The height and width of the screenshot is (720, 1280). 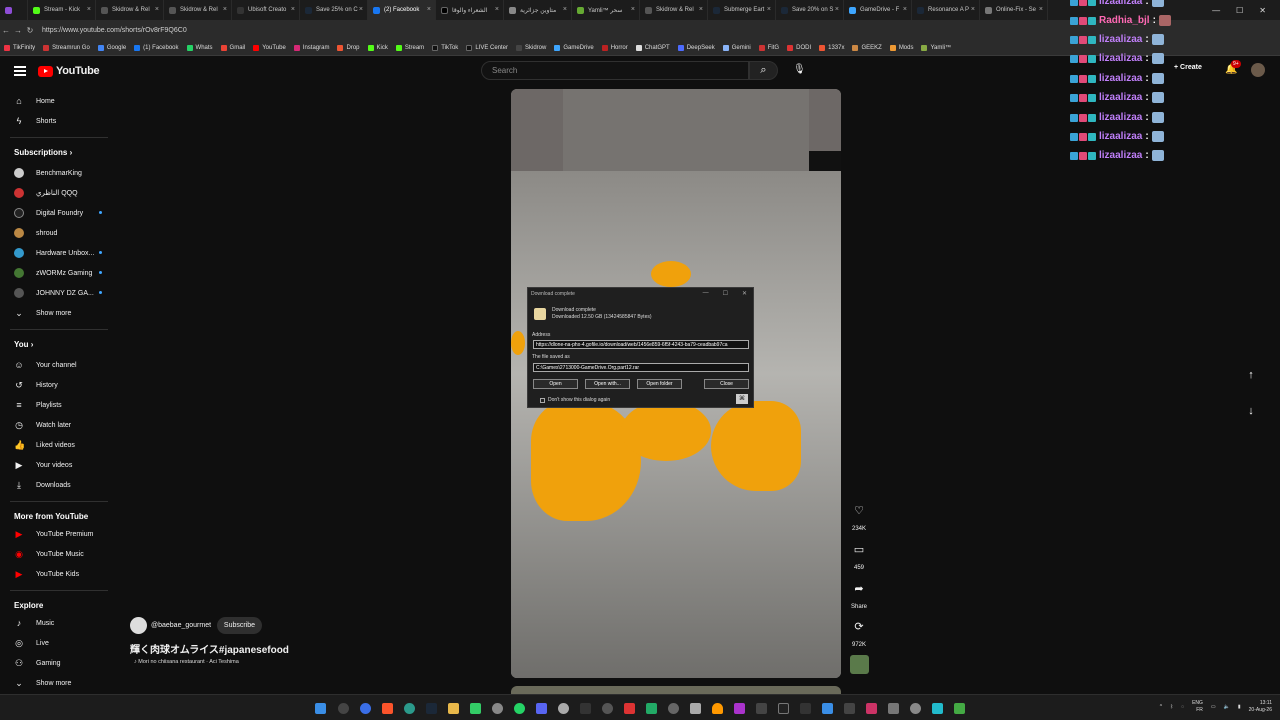 I want to click on close-window-icon: ✕, so click(x=1262, y=10).